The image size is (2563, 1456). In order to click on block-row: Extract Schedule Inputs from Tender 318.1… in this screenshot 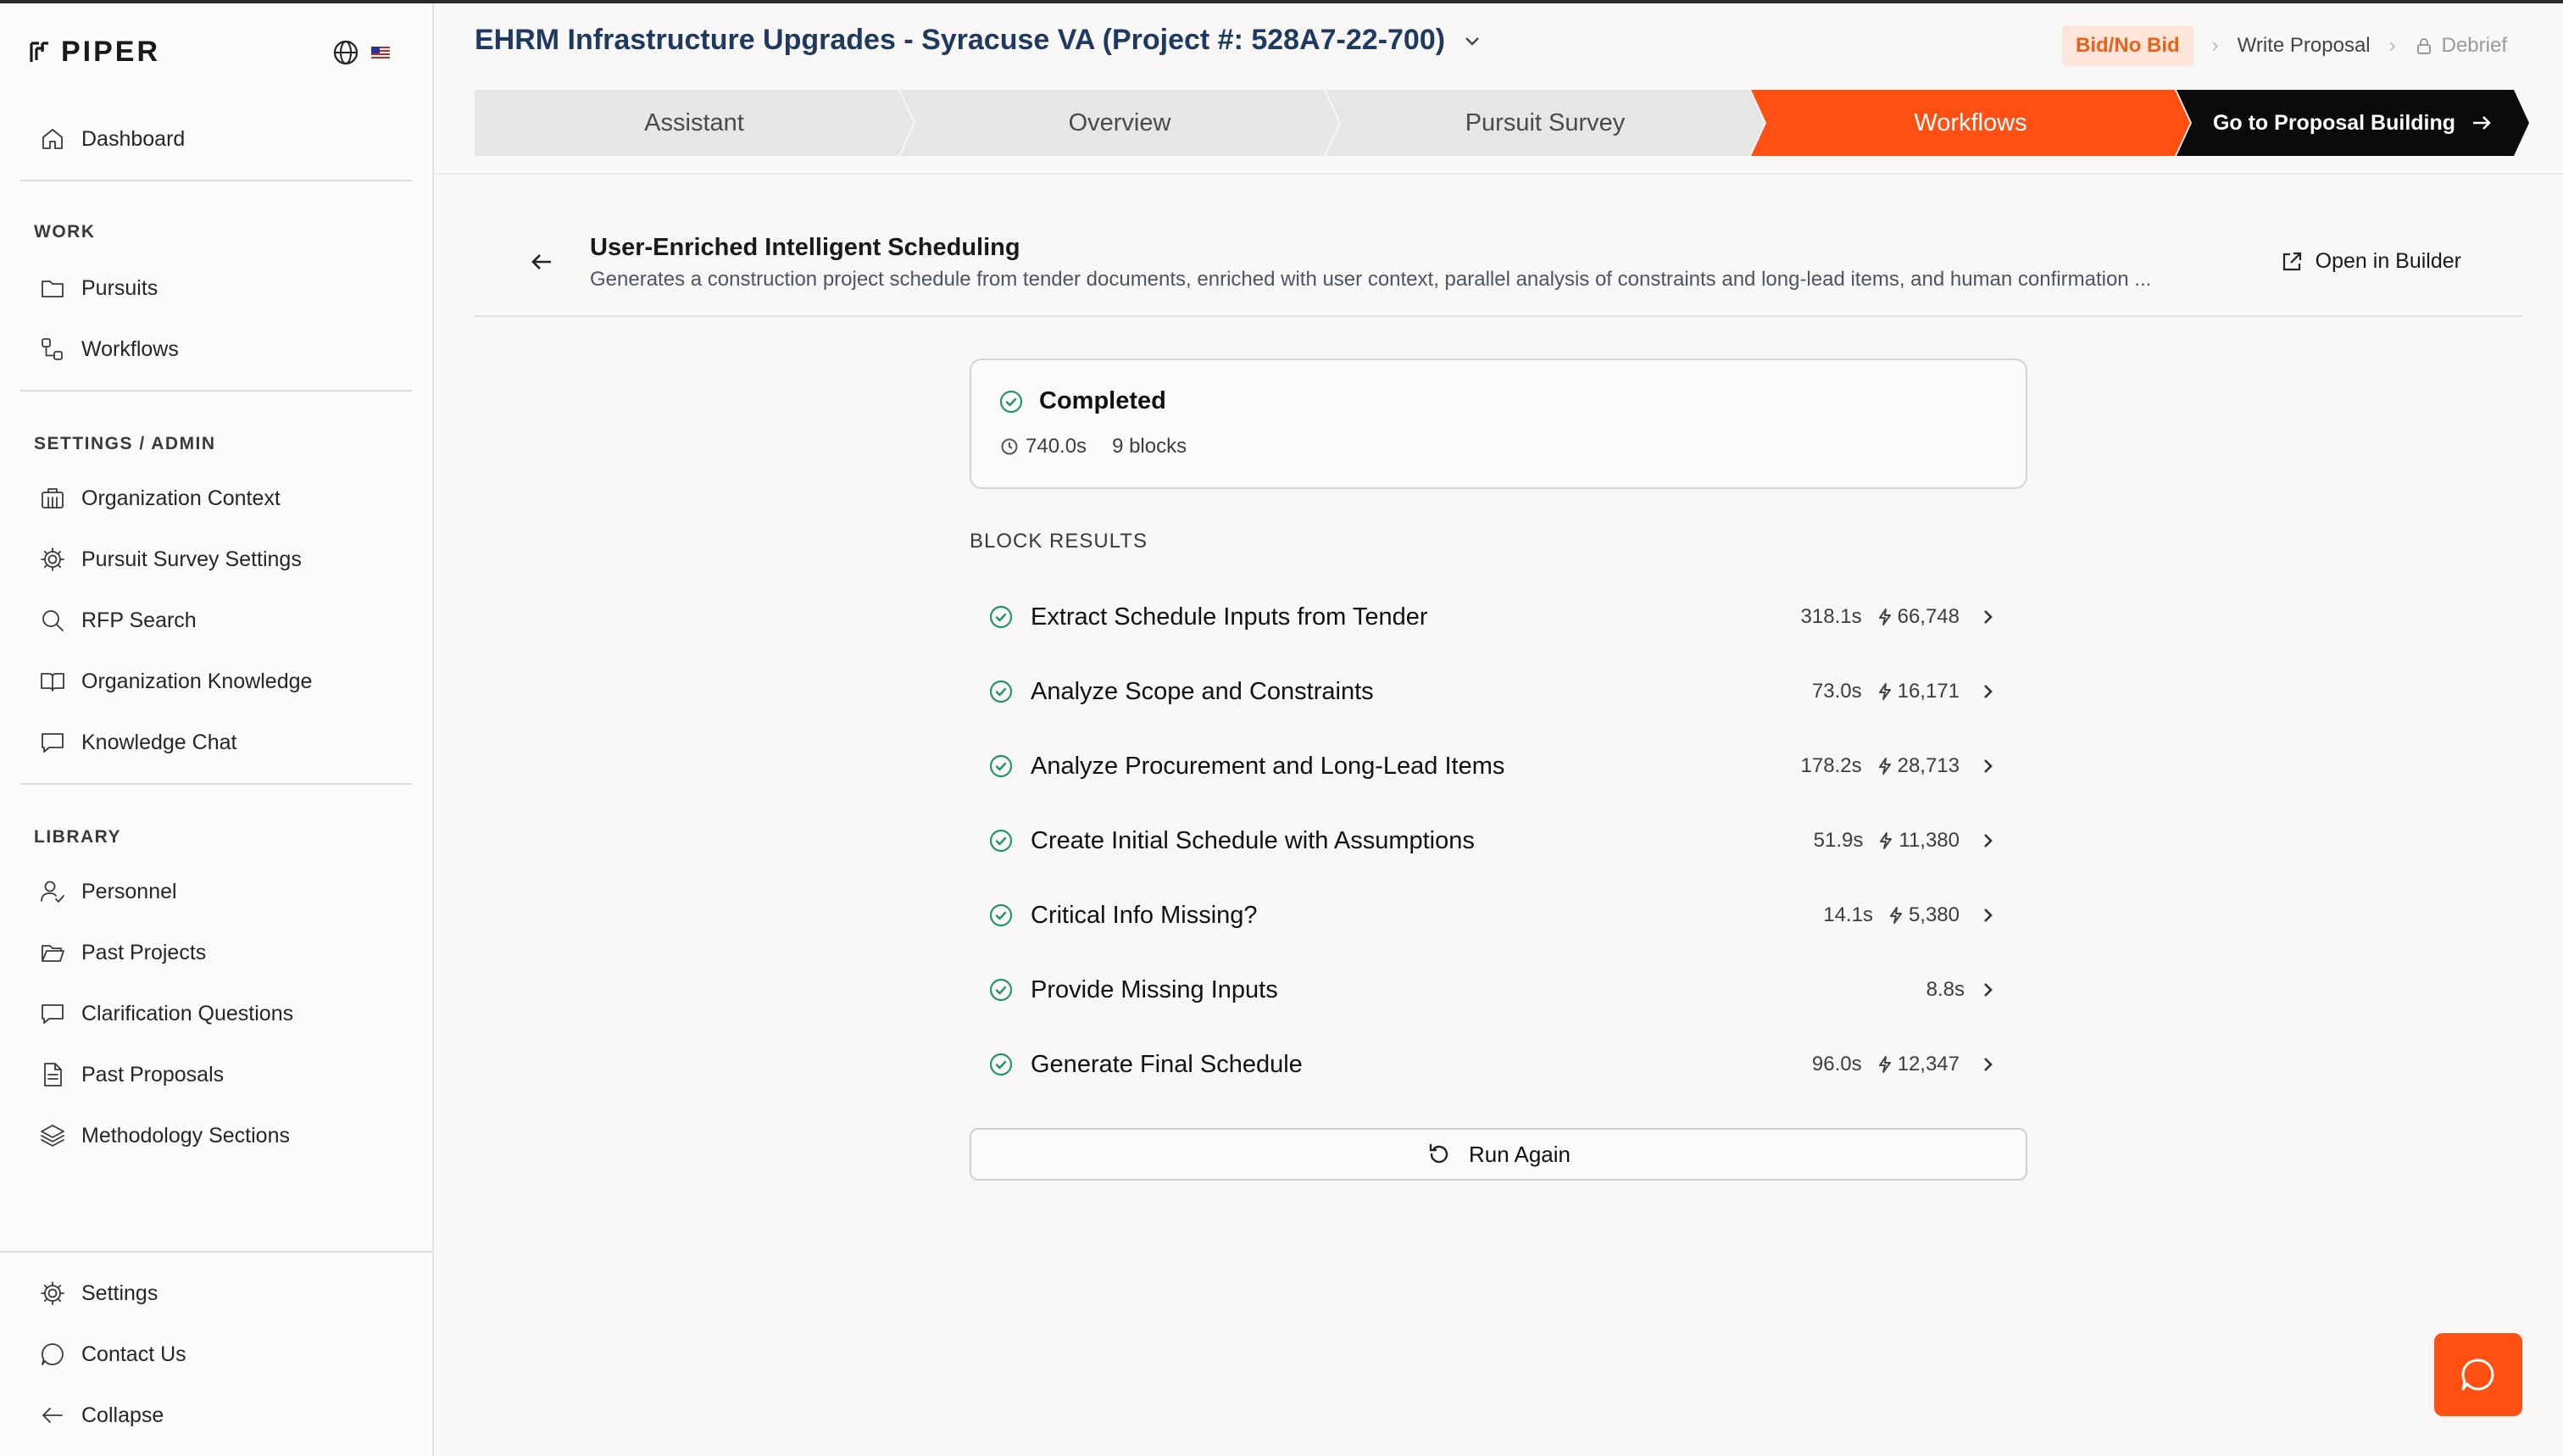, I will do `click(1501, 617)`.